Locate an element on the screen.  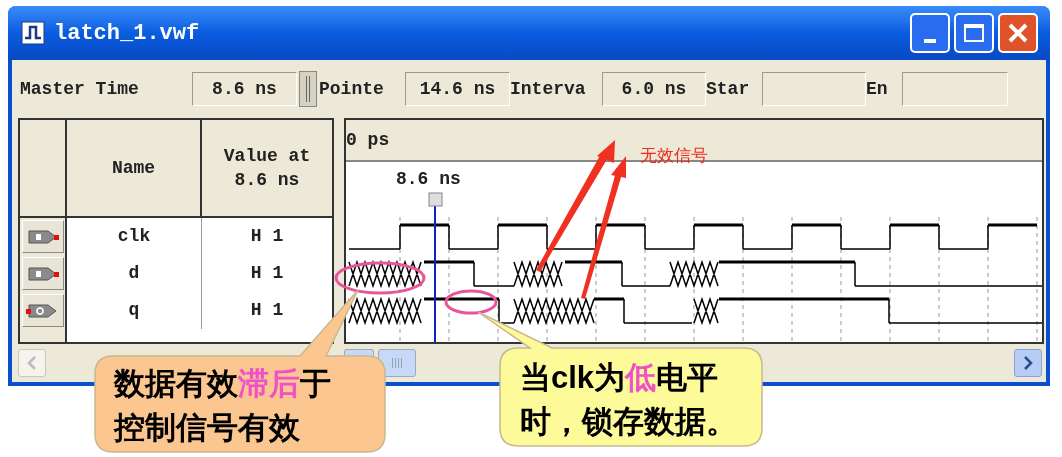
time-field: 6.0 ns is located at coordinates (654, 89).